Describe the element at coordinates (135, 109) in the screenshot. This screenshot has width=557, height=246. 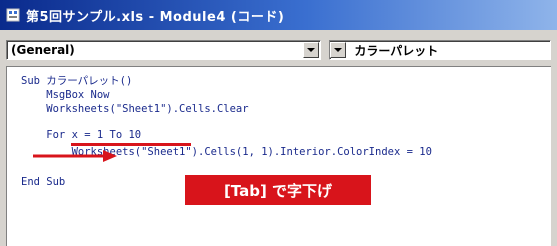
I see `code-line: Worksheets("Sheet1").Cells.Clear` at that location.